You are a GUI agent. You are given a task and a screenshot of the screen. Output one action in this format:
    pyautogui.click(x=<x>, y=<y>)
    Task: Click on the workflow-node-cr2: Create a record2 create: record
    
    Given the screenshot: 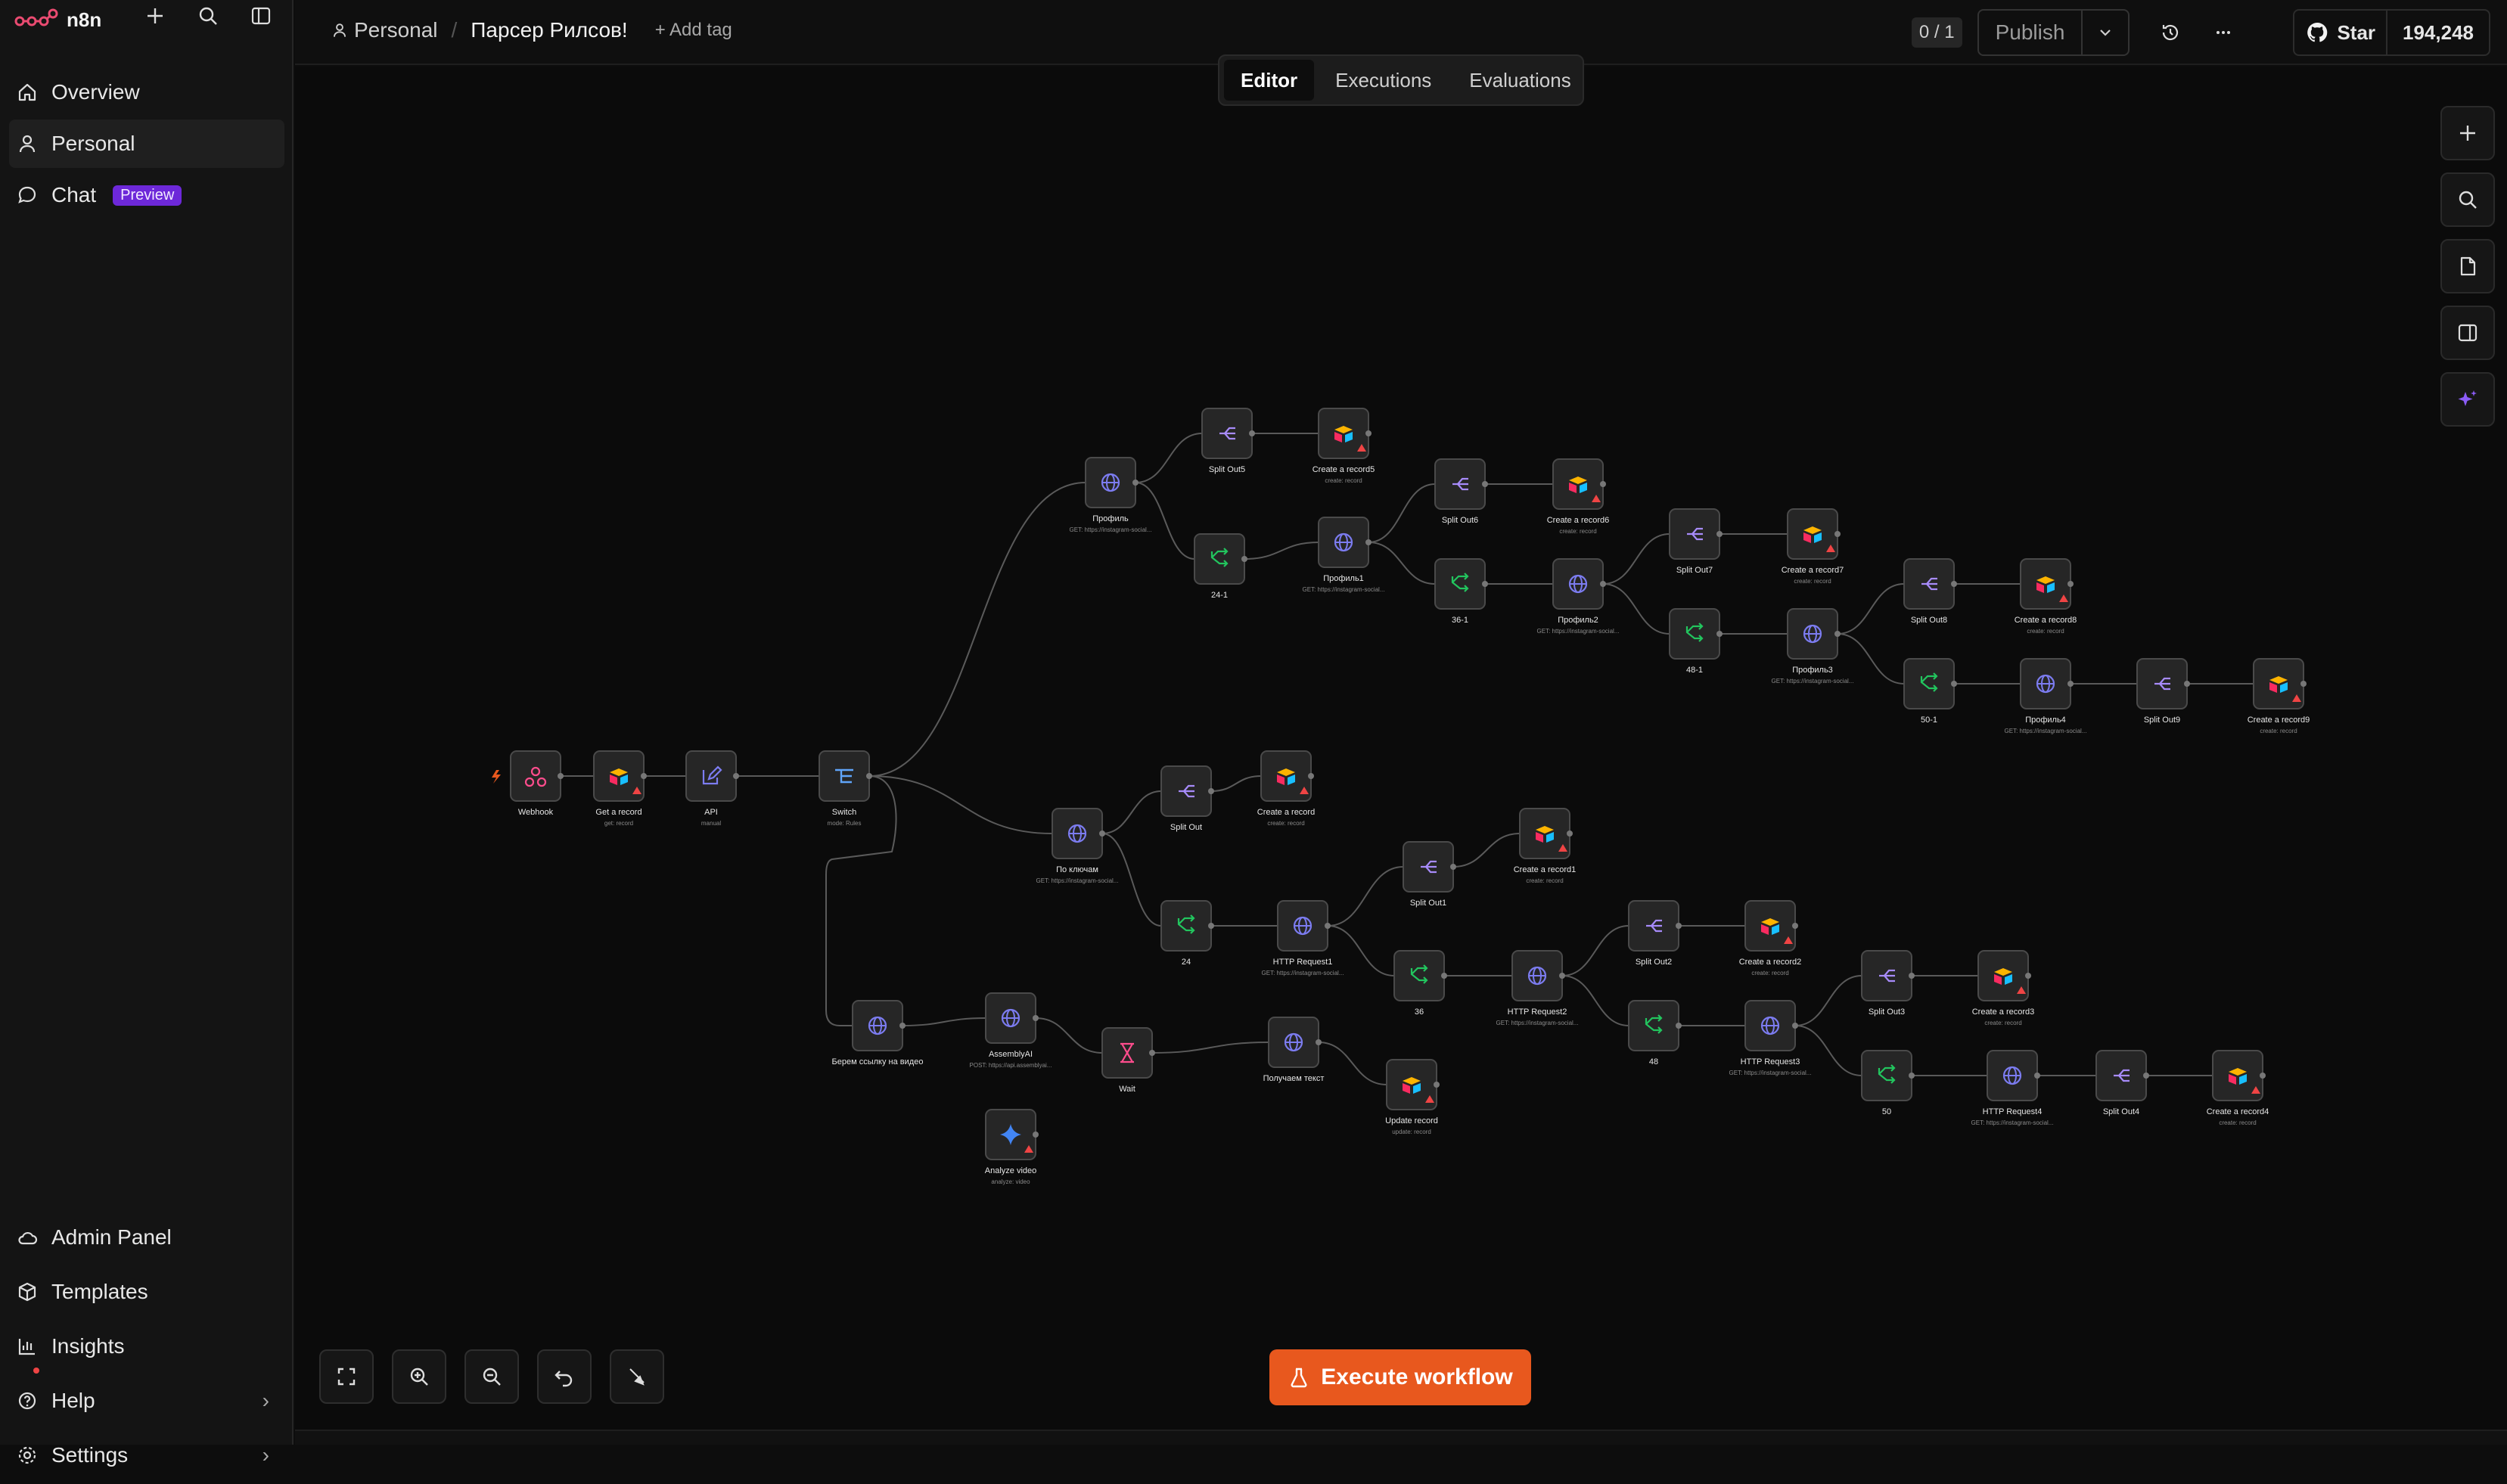 What is the action you would take?
    pyautogui.click(x=1770, y=938)
    